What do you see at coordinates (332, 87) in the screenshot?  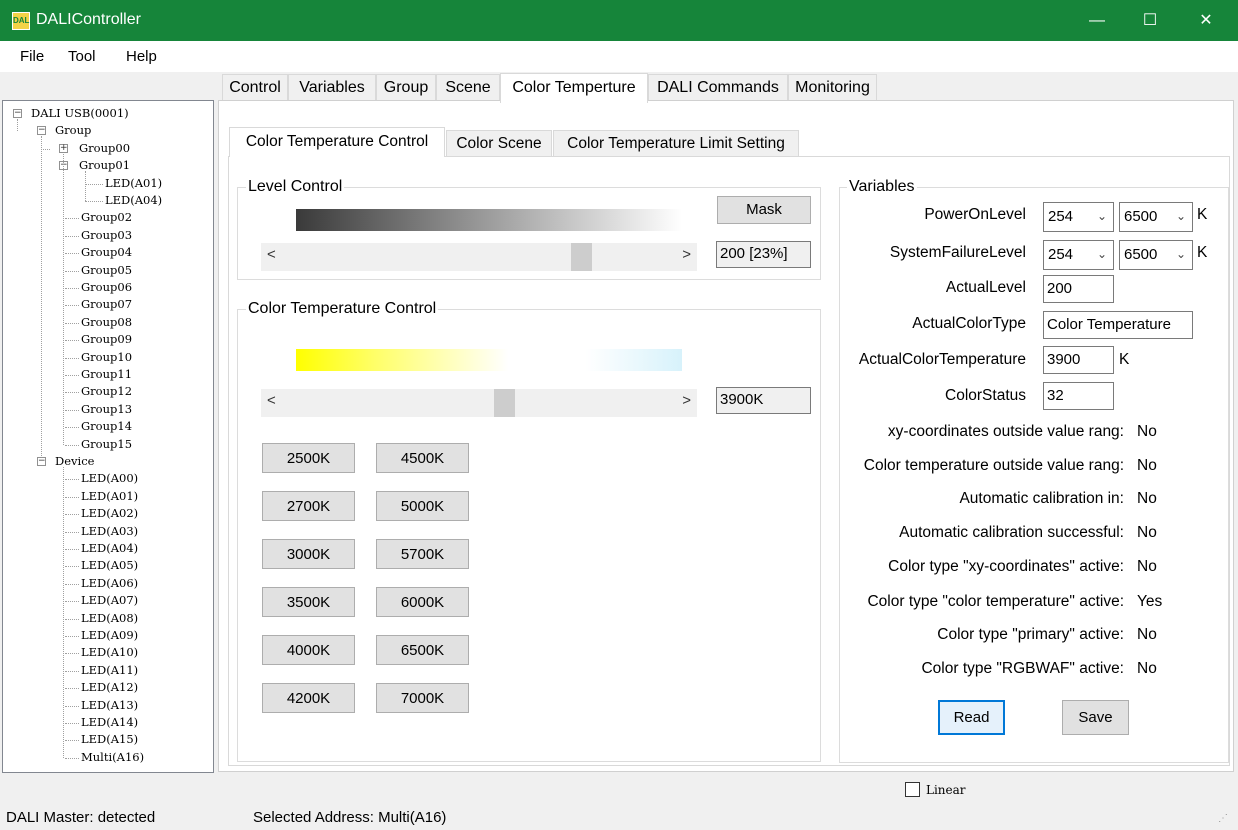 I see `tab-variables: Variables` at bounding box center [332, 87].